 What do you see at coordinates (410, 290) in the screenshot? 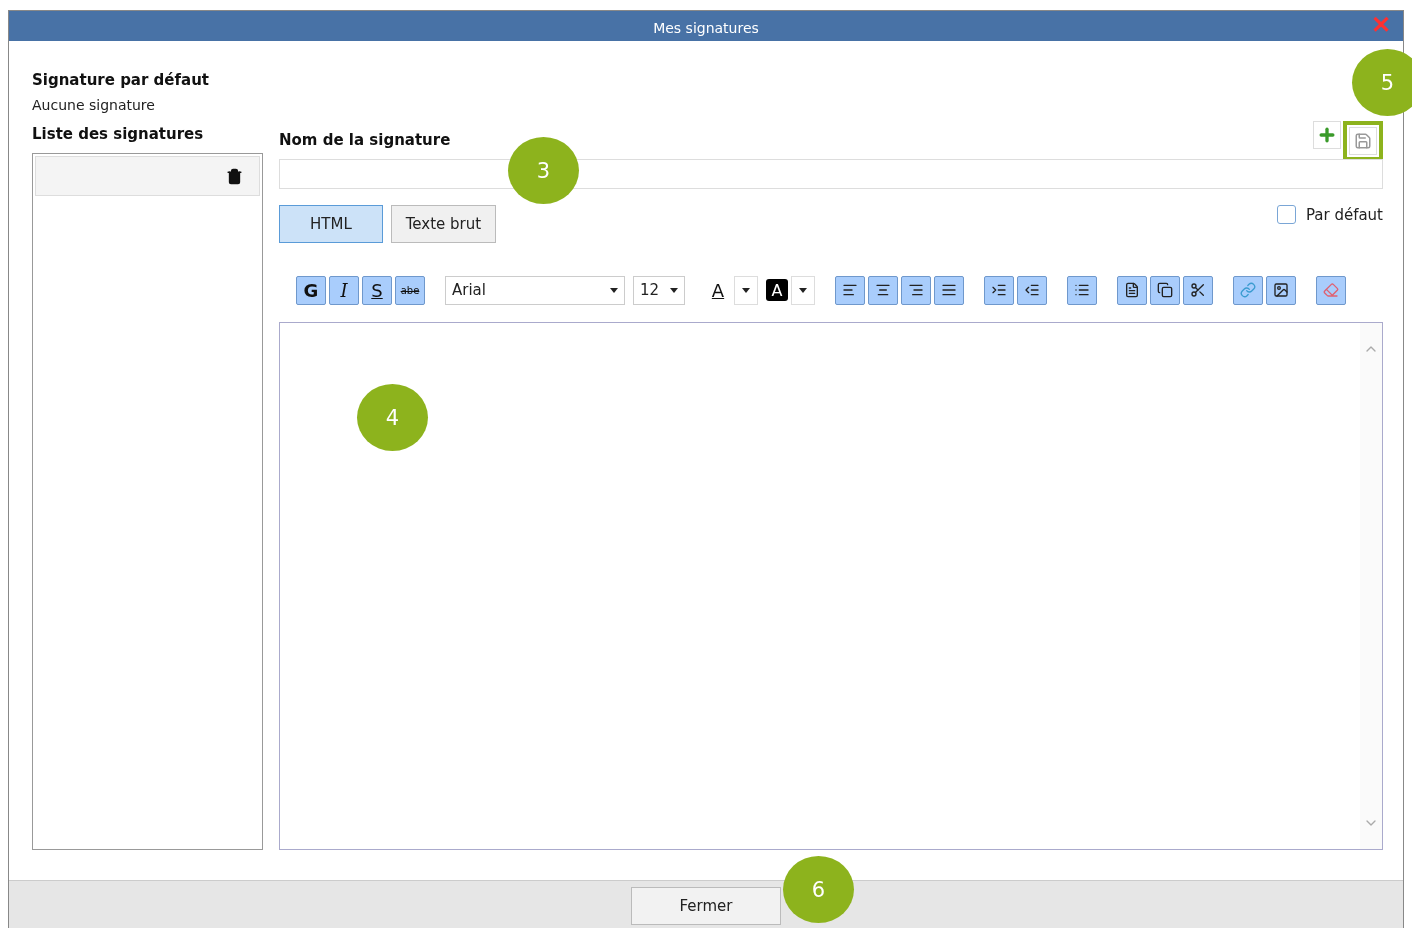
I see `strike-button: abe` at bounding box center [410, 290].